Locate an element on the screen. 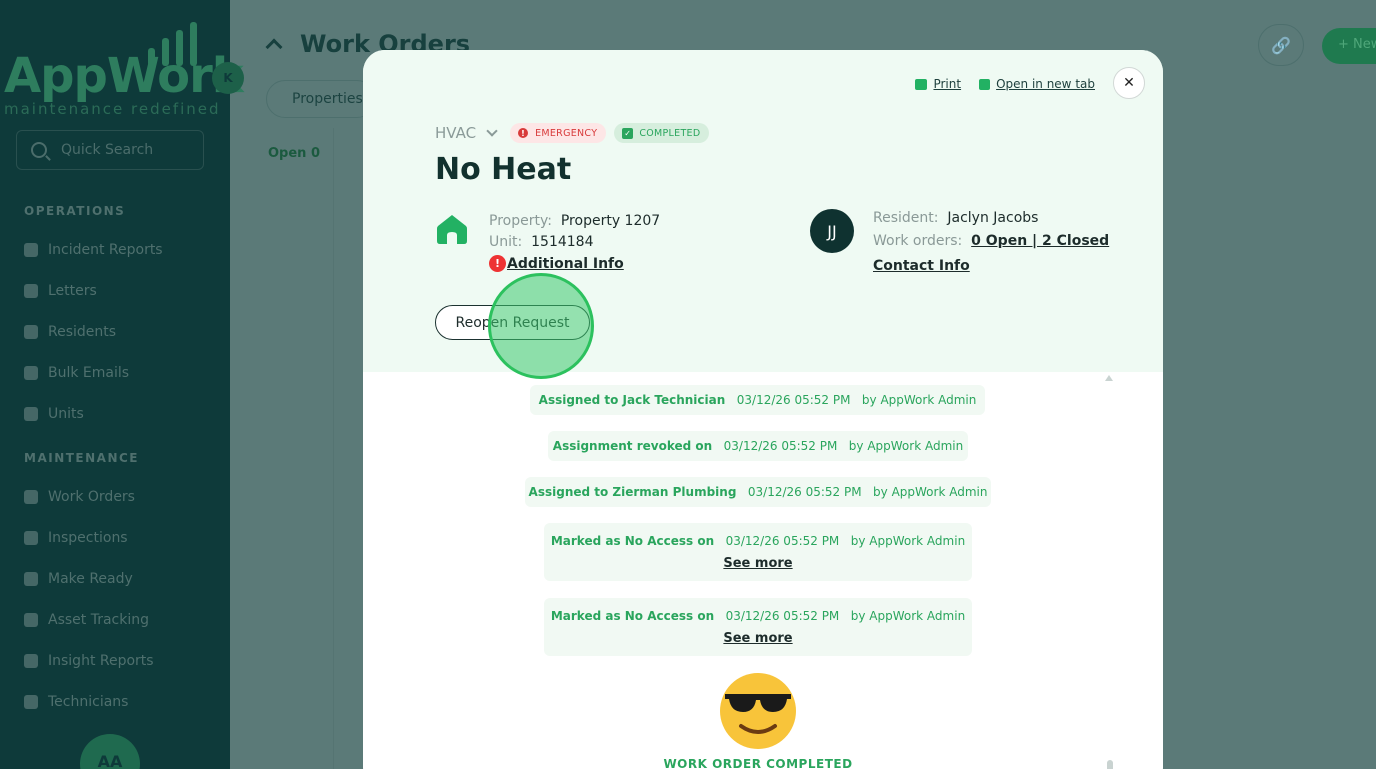  property-details: Property: Property 1207 Unit: 1514184 is located at coordinates (574, 232).